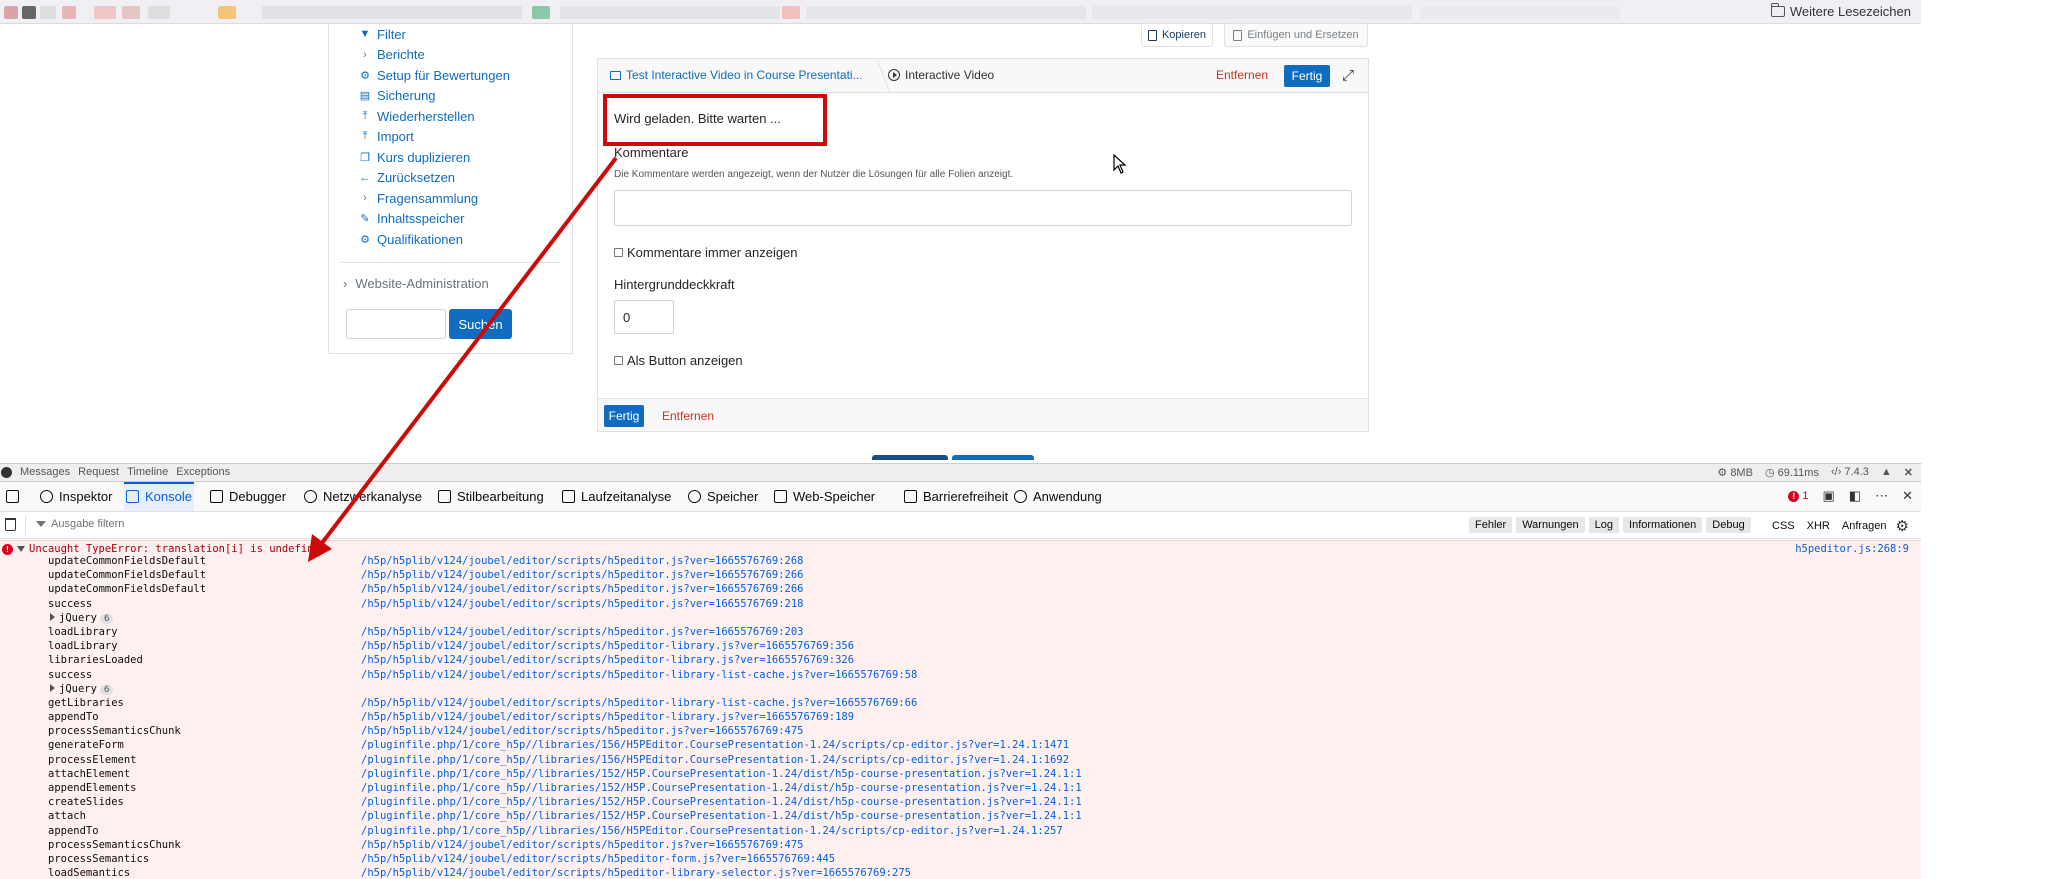  I want to click on comments-field, so click(983, 208).